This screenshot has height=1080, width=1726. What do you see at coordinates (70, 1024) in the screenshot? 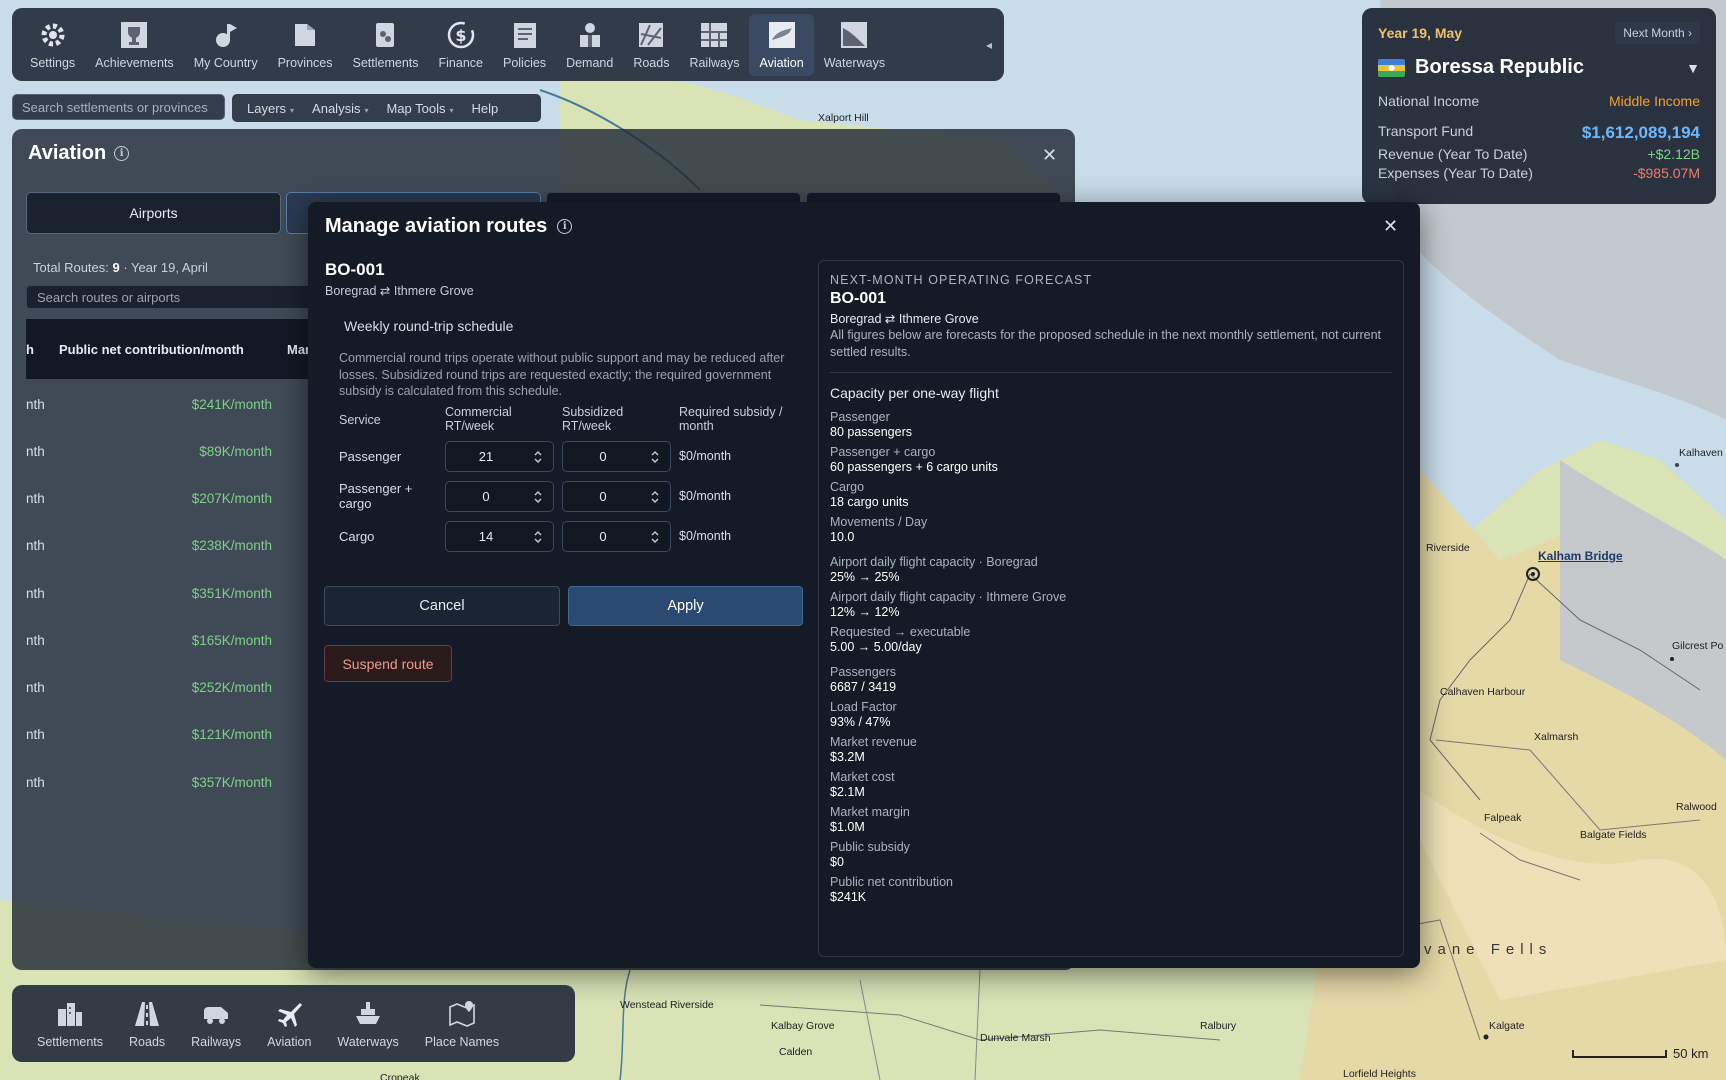
I see `layer-settlements: Settlements` at bounding box center [70, 1024].